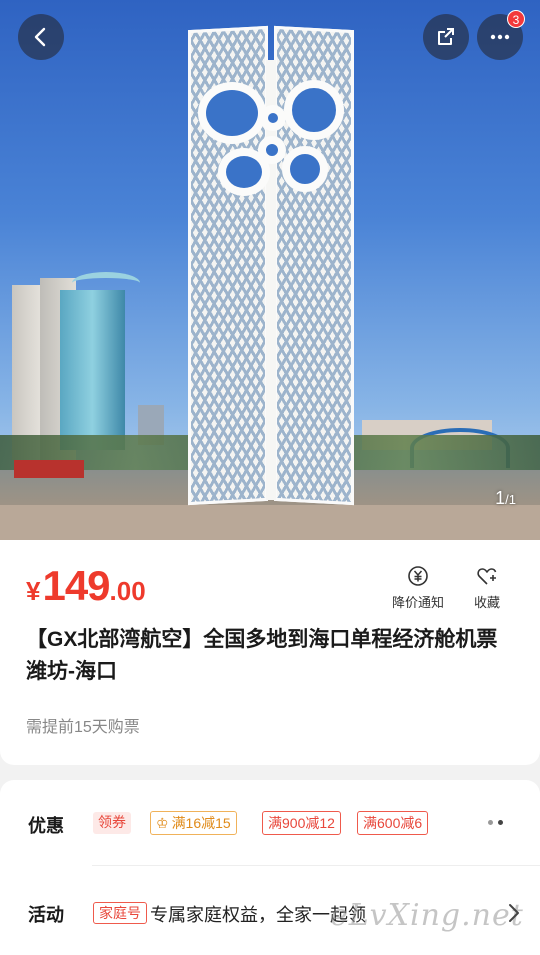 The height and width of the screenshot is (955, 540). What do you see at coordinates (316, 865) in the screenshot?
I see `divider` at bounding box center [316, 865].